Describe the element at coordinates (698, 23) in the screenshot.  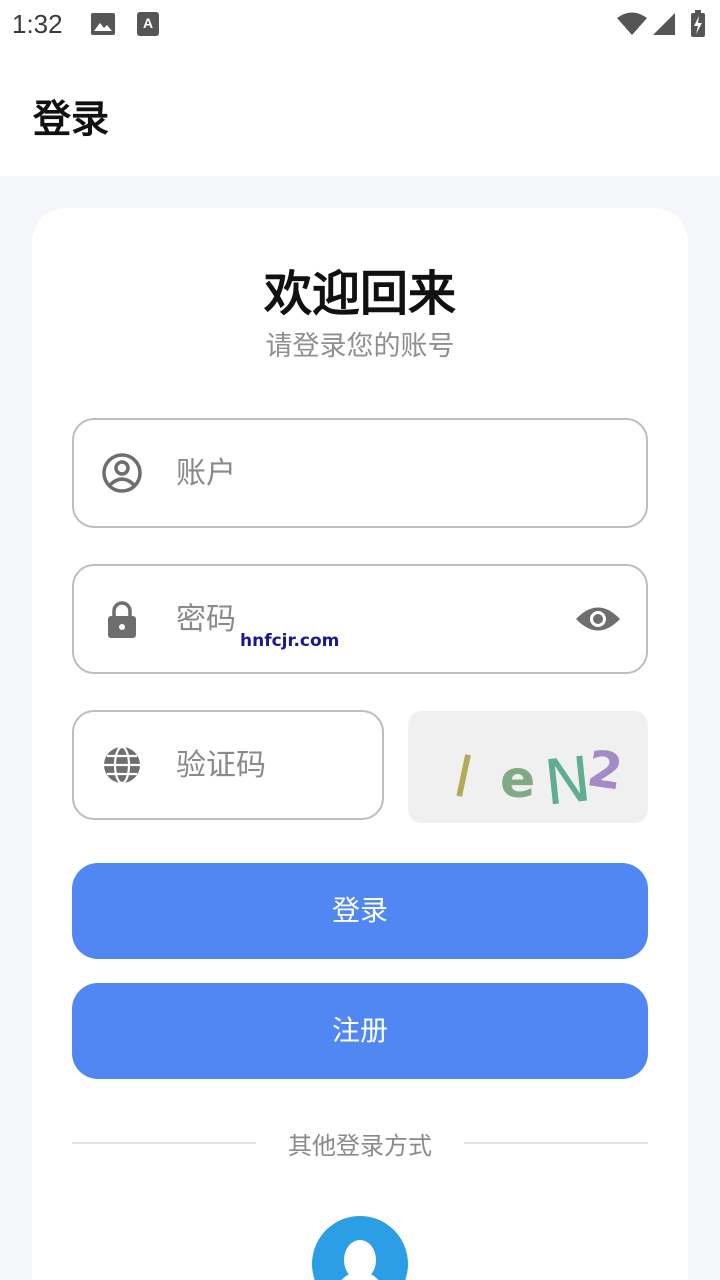
I see `battery-charging-icon` at that location.